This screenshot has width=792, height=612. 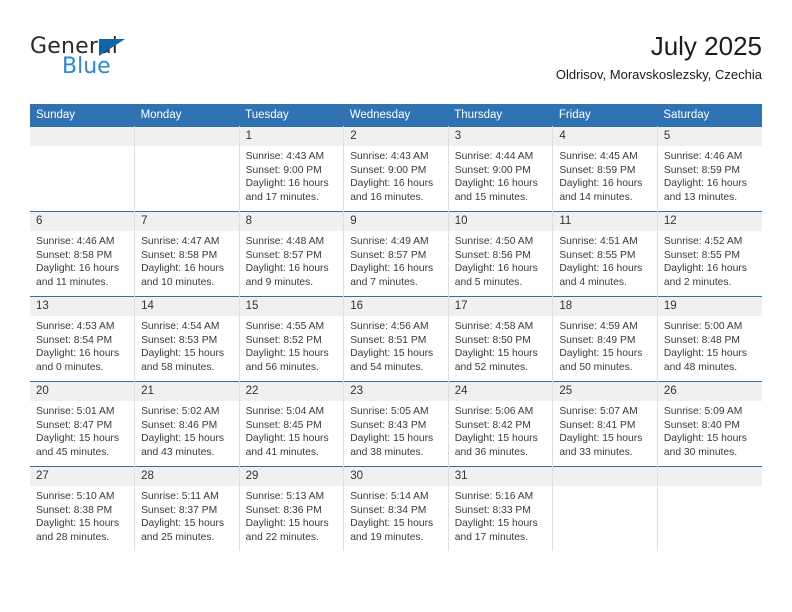 What do you see at coordinates (70, 367) in the screenshot?
I see `daylight-text-line2: and 0 minutes.` at bounding box center [70, 367].